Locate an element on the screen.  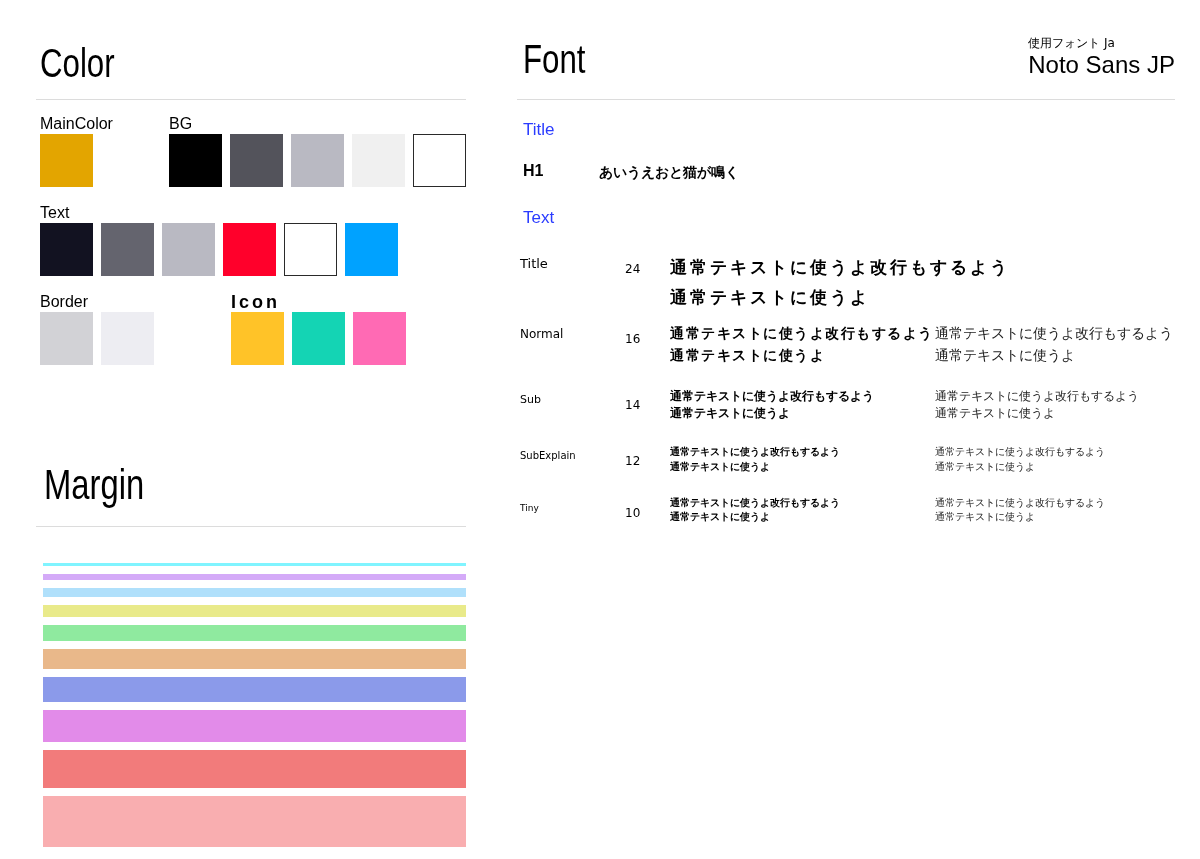
font-size-value: 10 is located at coordinates (633, 514).